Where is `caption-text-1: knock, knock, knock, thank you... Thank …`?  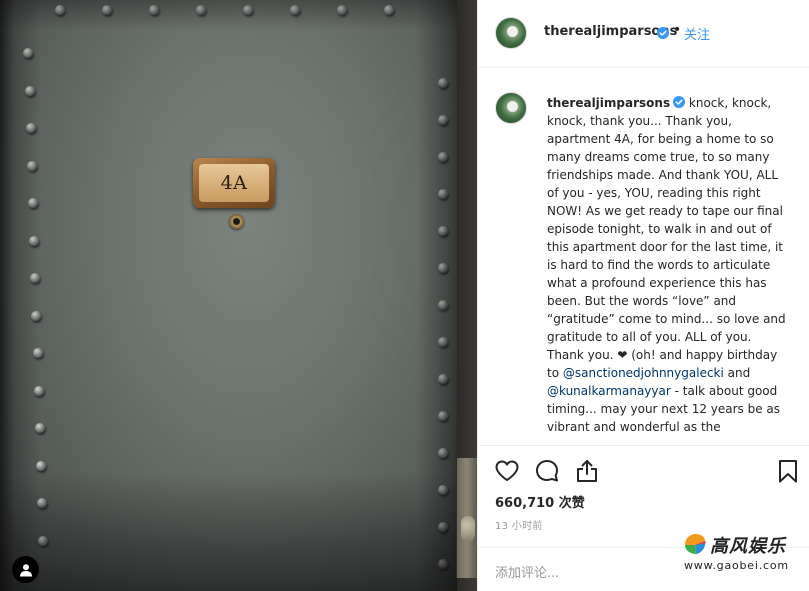
caption-text-1: knock, knock, knock, thank you... Thank … is located at coordinates (666, 238).